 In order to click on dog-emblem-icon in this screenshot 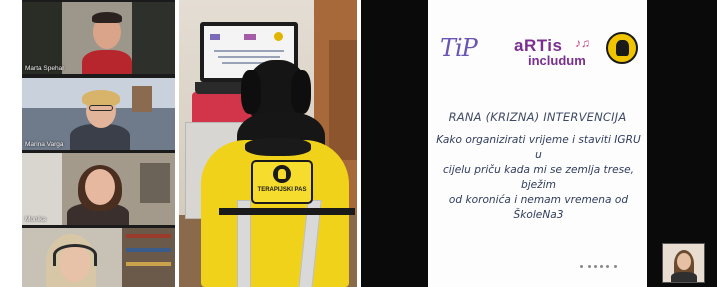, I will do `click(282, 174)`.